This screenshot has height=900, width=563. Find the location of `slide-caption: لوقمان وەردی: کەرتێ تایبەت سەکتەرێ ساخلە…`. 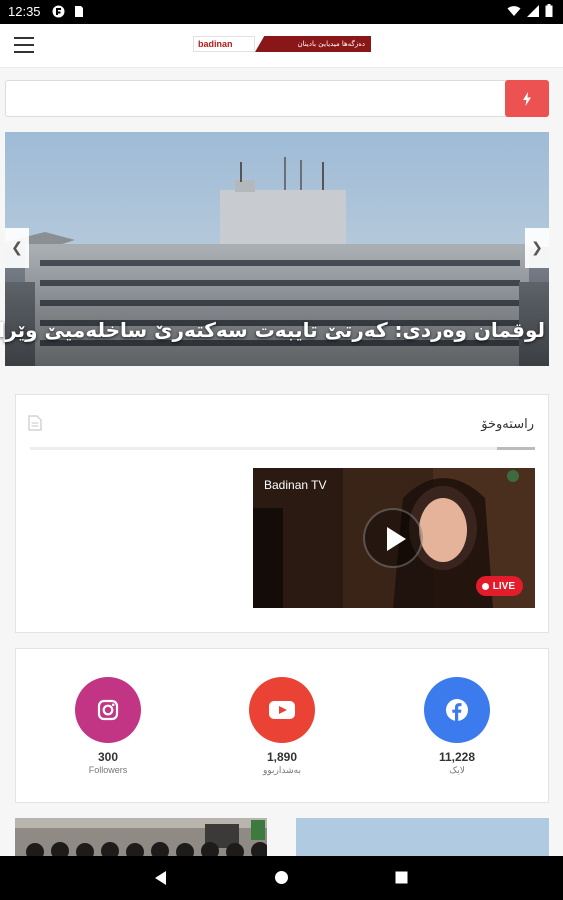

slide-caption: لوقمان وەردی: کەرتێ تایبەت سەکتەرێ ساخلە… is located at coordinates (272, 330).